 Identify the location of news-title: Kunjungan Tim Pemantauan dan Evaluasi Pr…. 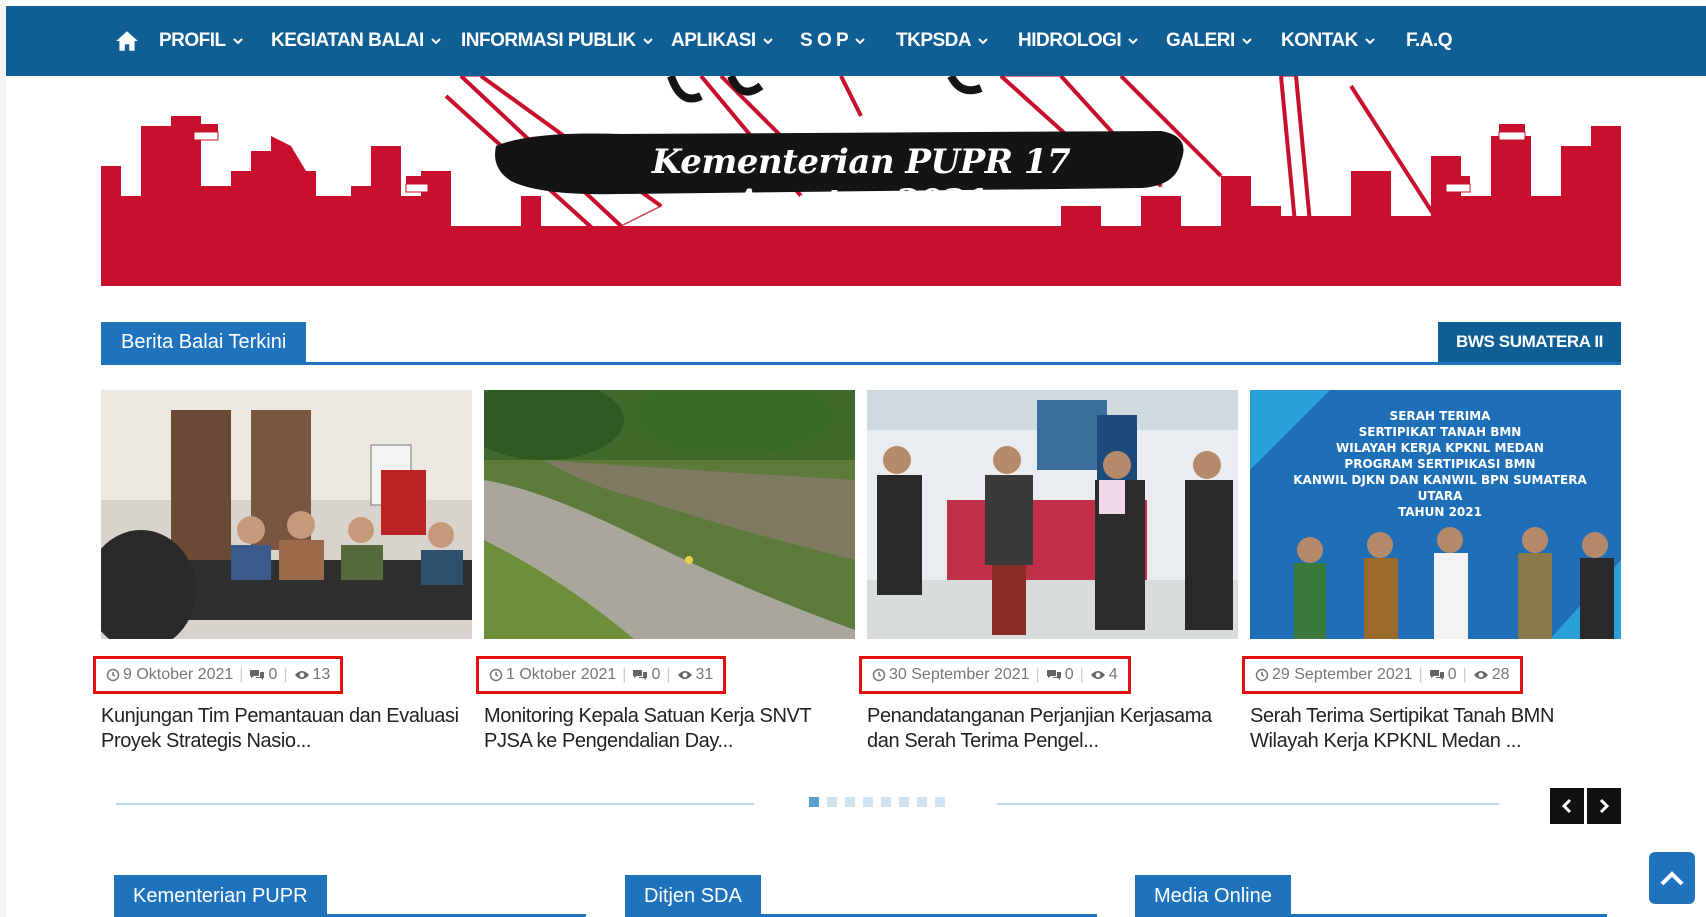
(291, 729).